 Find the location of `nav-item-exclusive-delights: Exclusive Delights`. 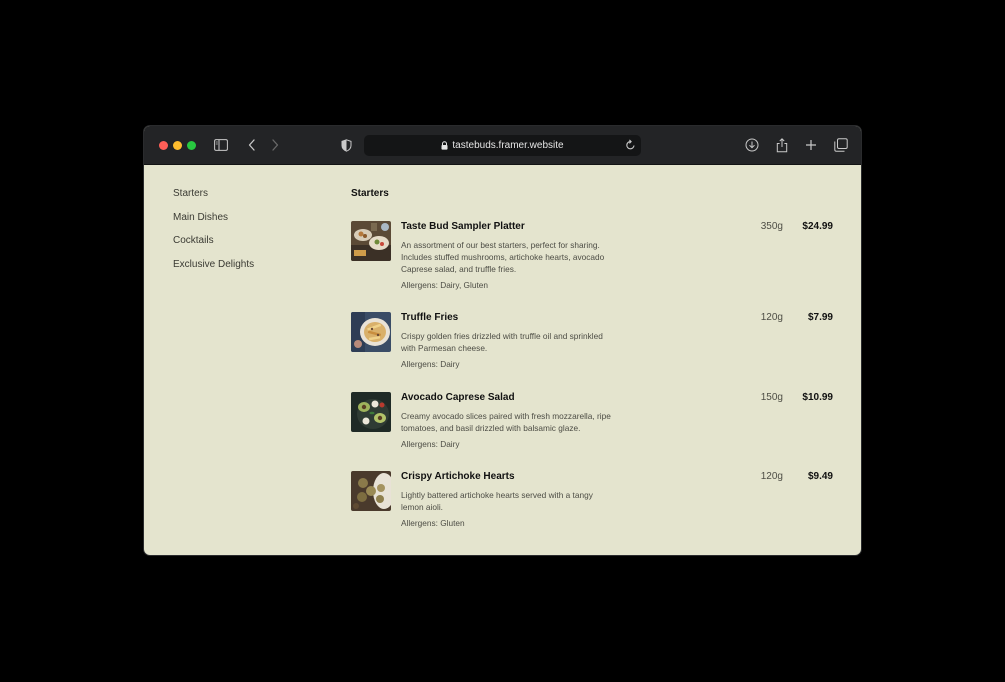

nav-item-exclusive-delights: Exclusive Delights is located at coordinates (213, 271).